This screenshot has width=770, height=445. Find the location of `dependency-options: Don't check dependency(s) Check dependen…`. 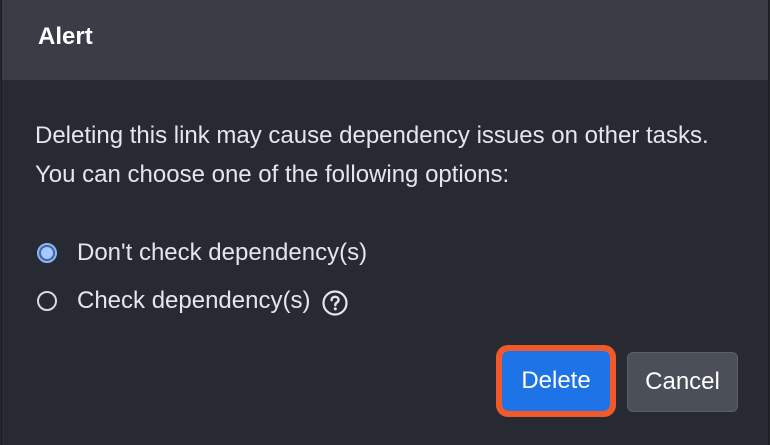

dependency-options: Don't check dependency(s) Check dependen… is located at coordinates (201, 277).